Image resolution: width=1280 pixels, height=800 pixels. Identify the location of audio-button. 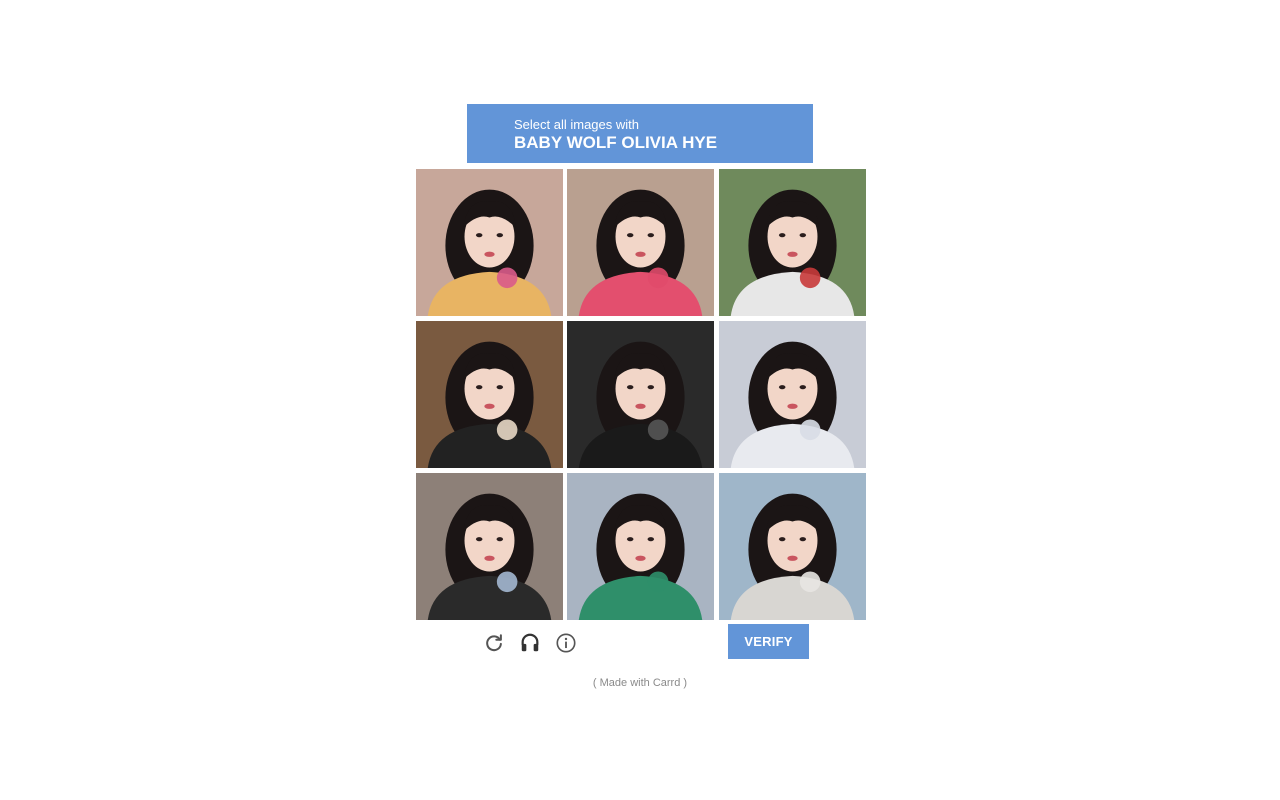
(530, 643).